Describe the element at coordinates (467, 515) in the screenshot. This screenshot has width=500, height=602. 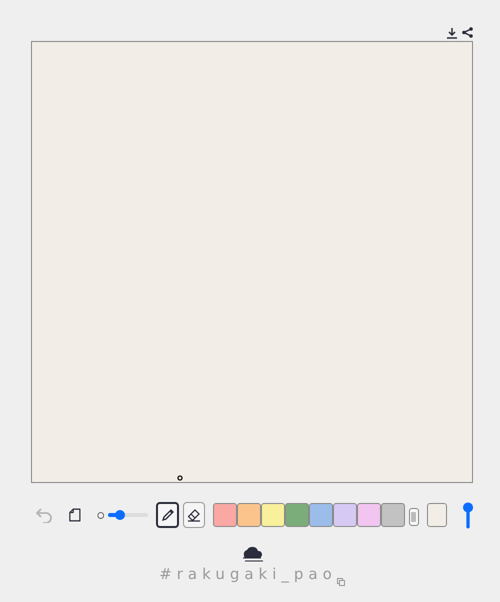
I see `pin-icon` at that location.